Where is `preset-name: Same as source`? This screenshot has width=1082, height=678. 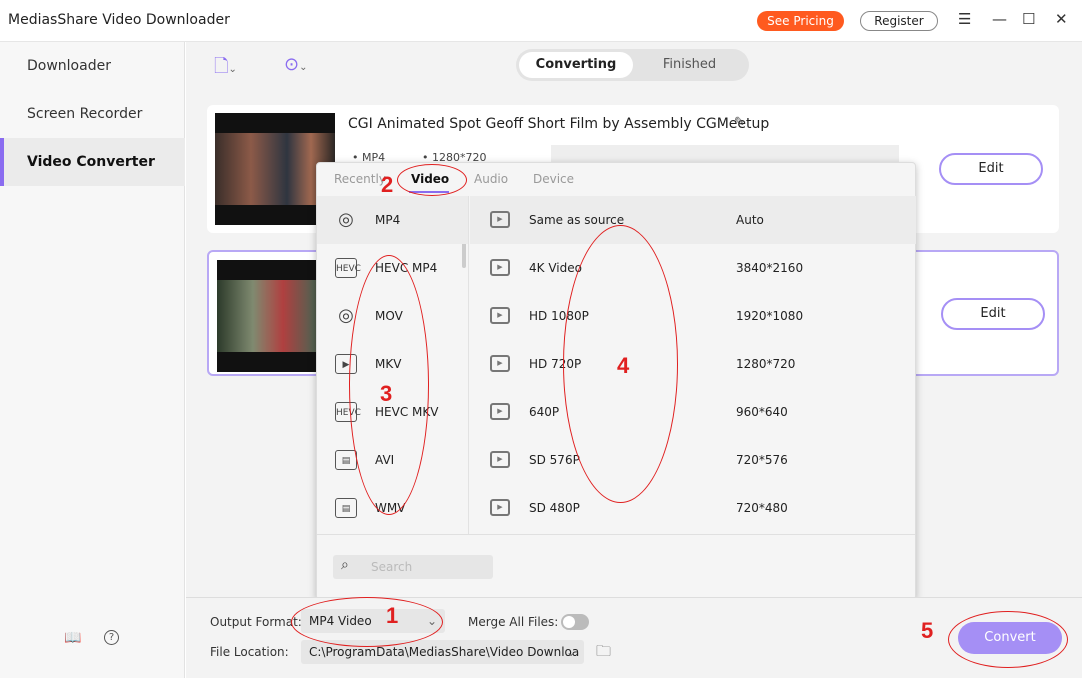
preset-name: Same as source is located at coordinates (577, 220).